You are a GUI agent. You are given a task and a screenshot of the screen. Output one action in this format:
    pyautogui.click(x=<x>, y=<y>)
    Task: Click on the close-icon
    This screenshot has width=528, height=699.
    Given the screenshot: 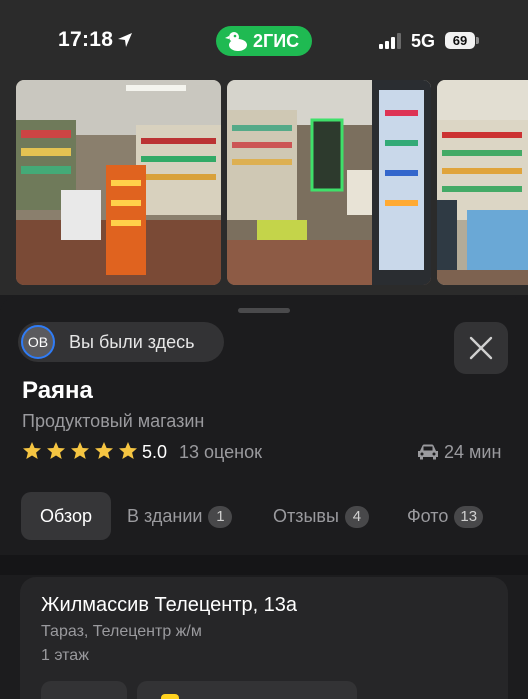 What is the action you would take?
    pyautogui.click(x=481, y=348)
    